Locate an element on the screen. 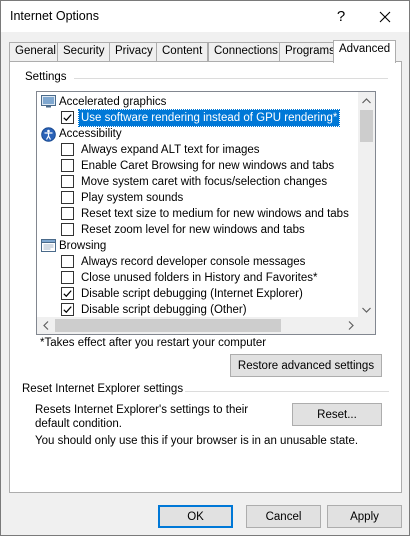 The height and width of the screenshot is (536, 410). horizontal-scrollbar is located at coordinates (198, 325).